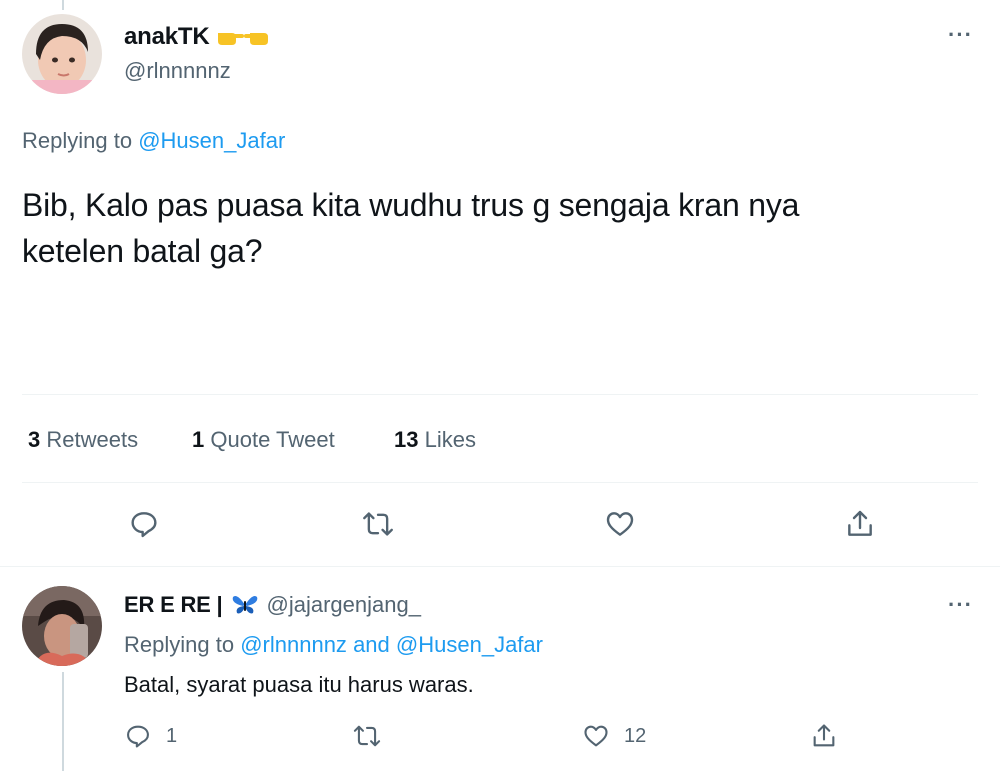 This screenshot has height=771, width=1000. What do you see at coordinates (92, 439) in the screenshot?
I see `retweets-label: Retweets` at bounding box center [92, 439].